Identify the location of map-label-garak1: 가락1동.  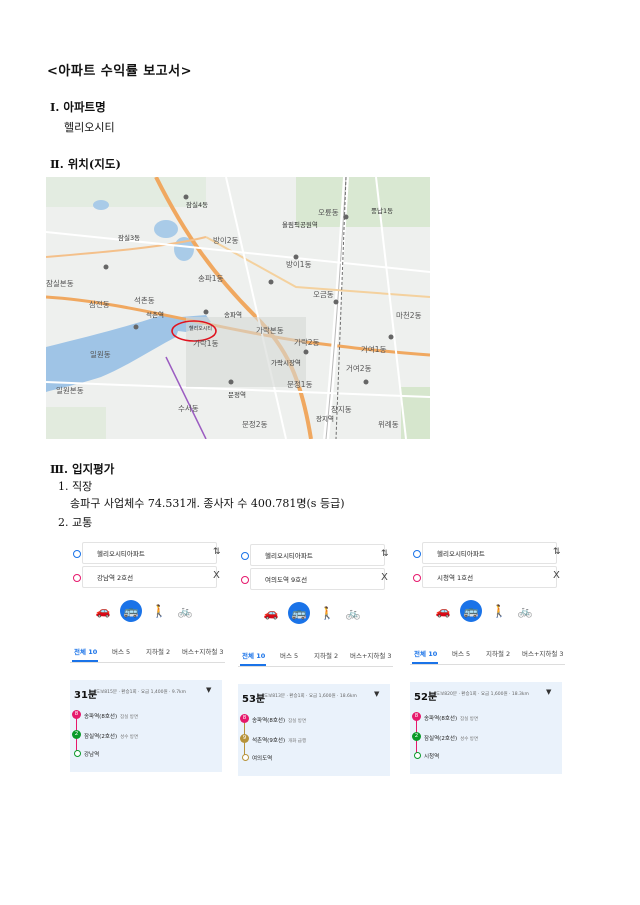
(206, 343).